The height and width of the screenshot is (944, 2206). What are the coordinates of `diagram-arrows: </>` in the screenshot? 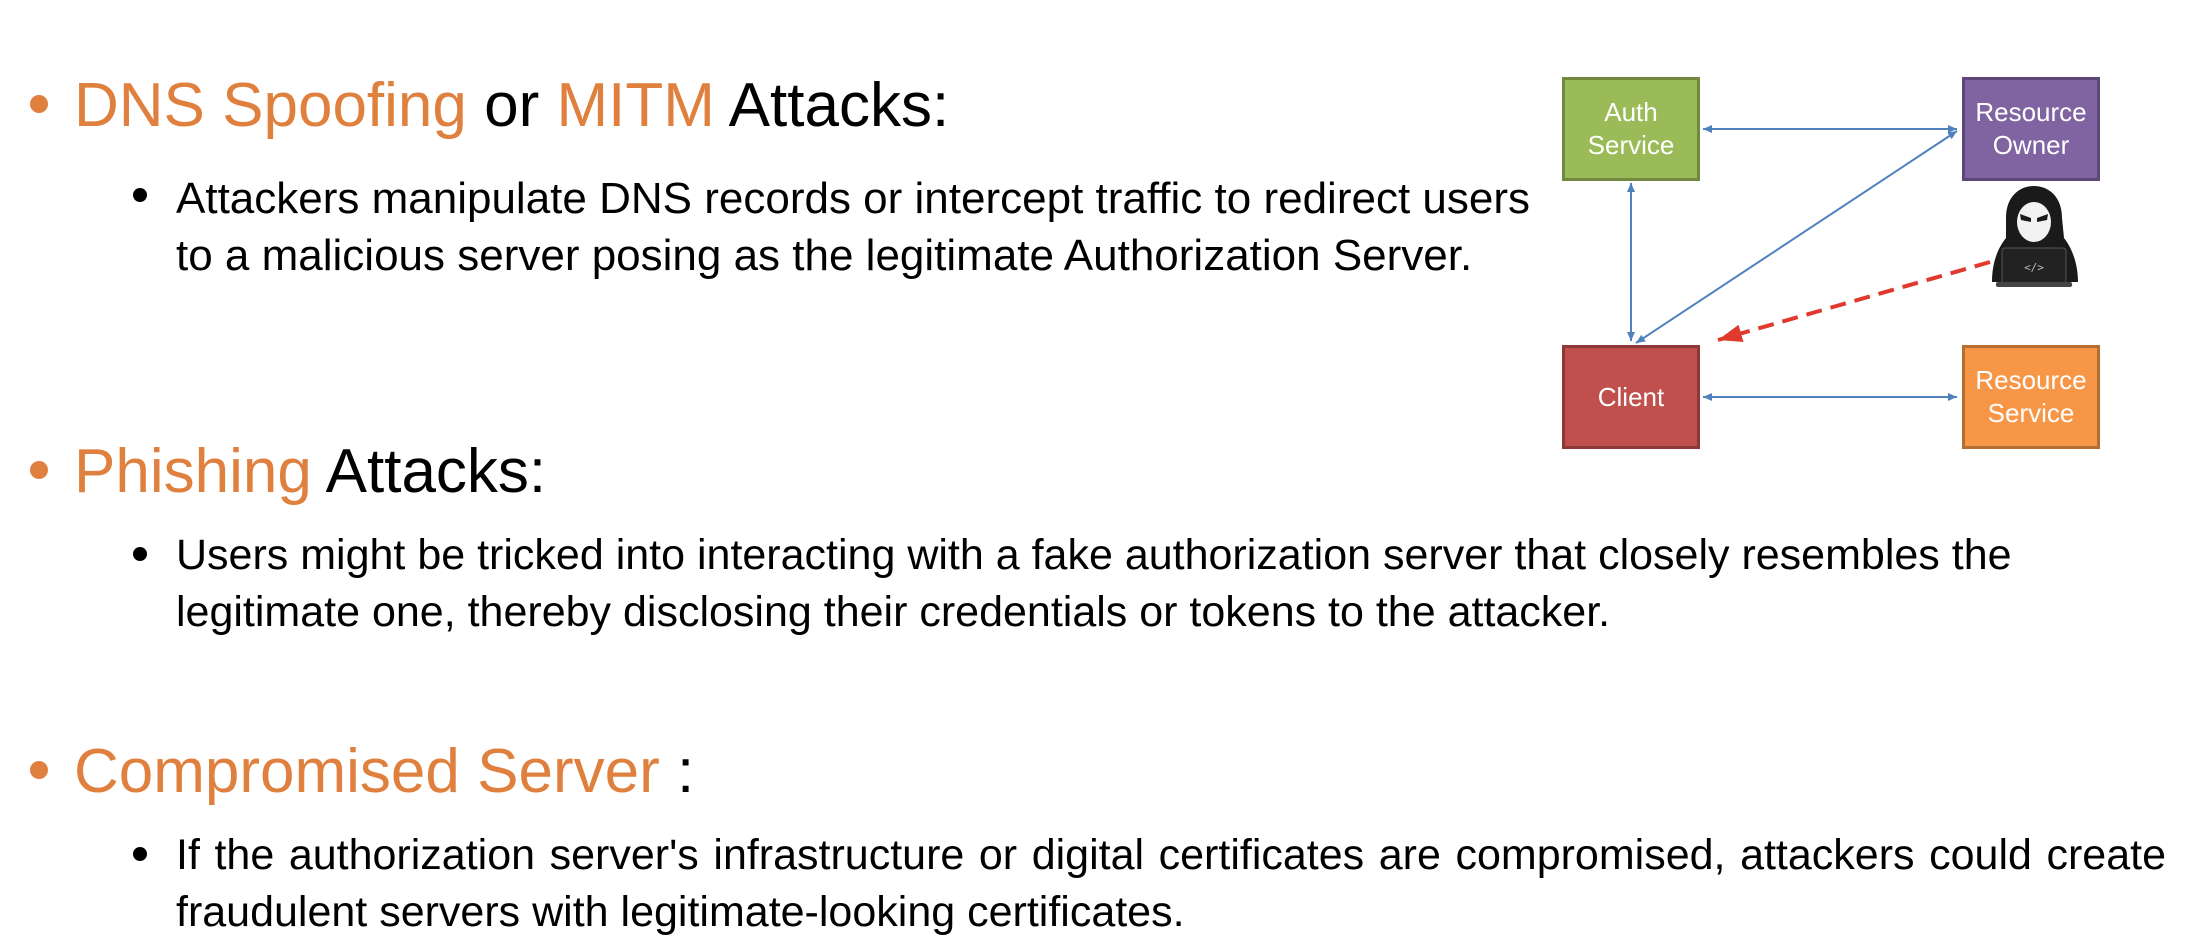 It's located at (1852, 263).